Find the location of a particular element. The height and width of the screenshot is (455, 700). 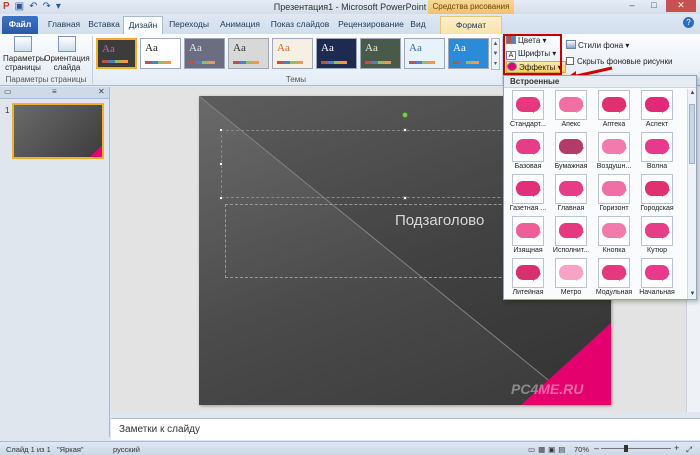

effect-label: Метро is located at coordinates (571, 292).